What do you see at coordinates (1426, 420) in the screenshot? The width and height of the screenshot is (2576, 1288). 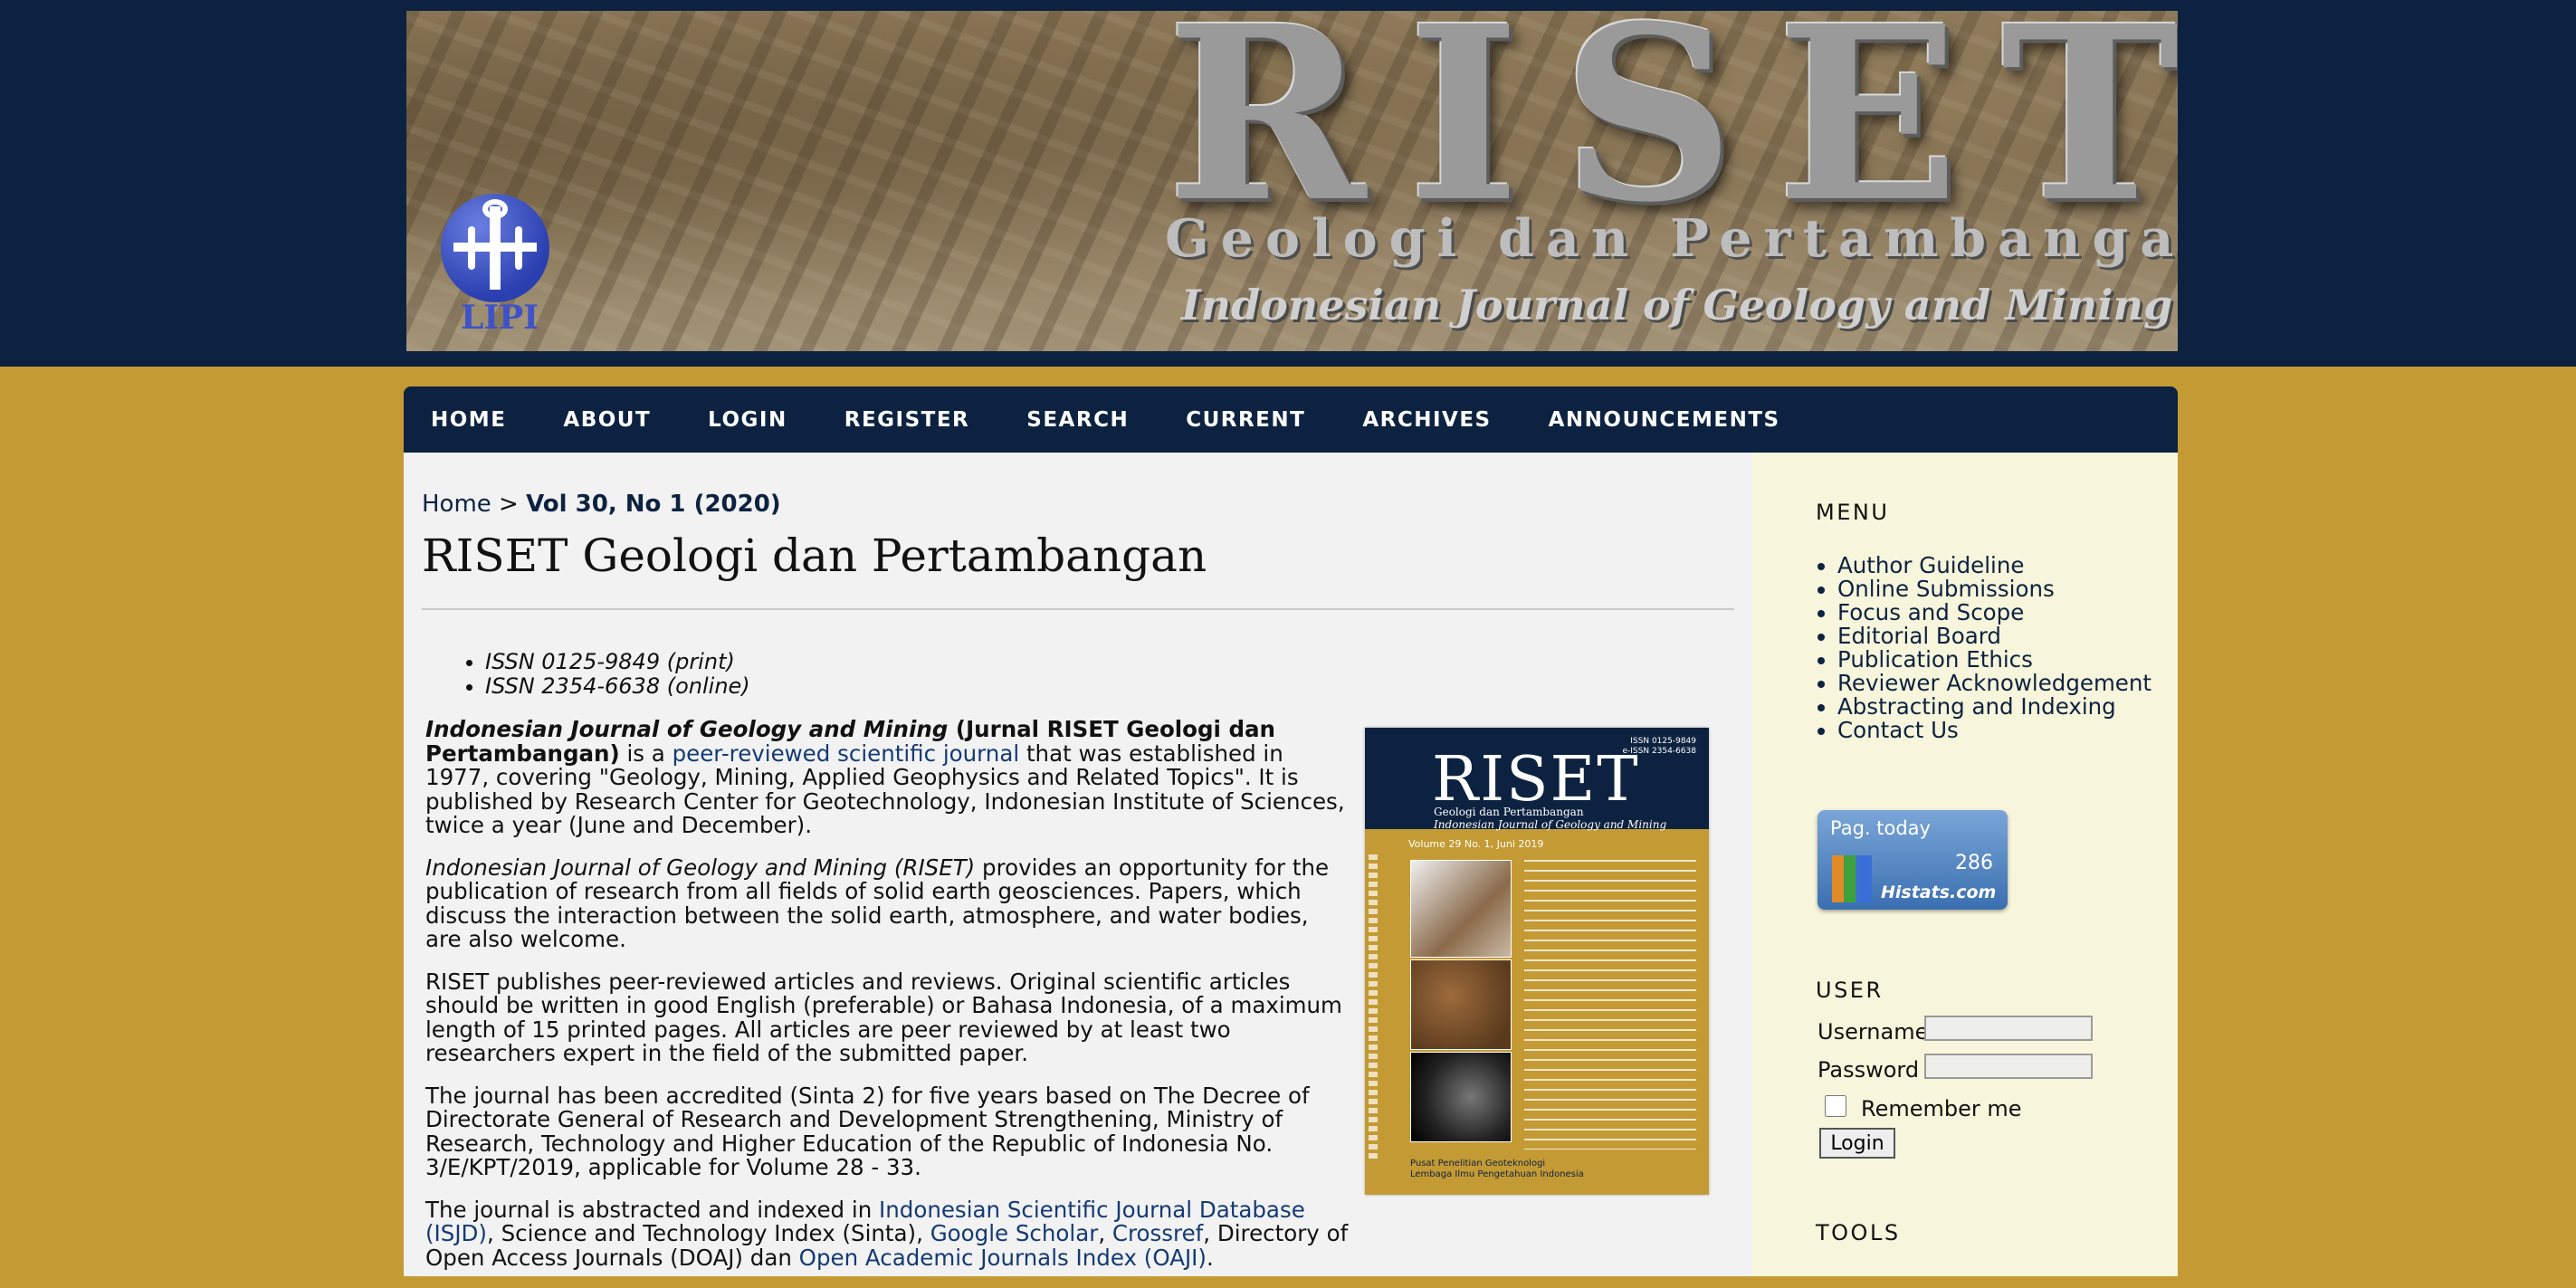 I see `nav-archives: ARCHIVES` at bounding box center [1426, 420].